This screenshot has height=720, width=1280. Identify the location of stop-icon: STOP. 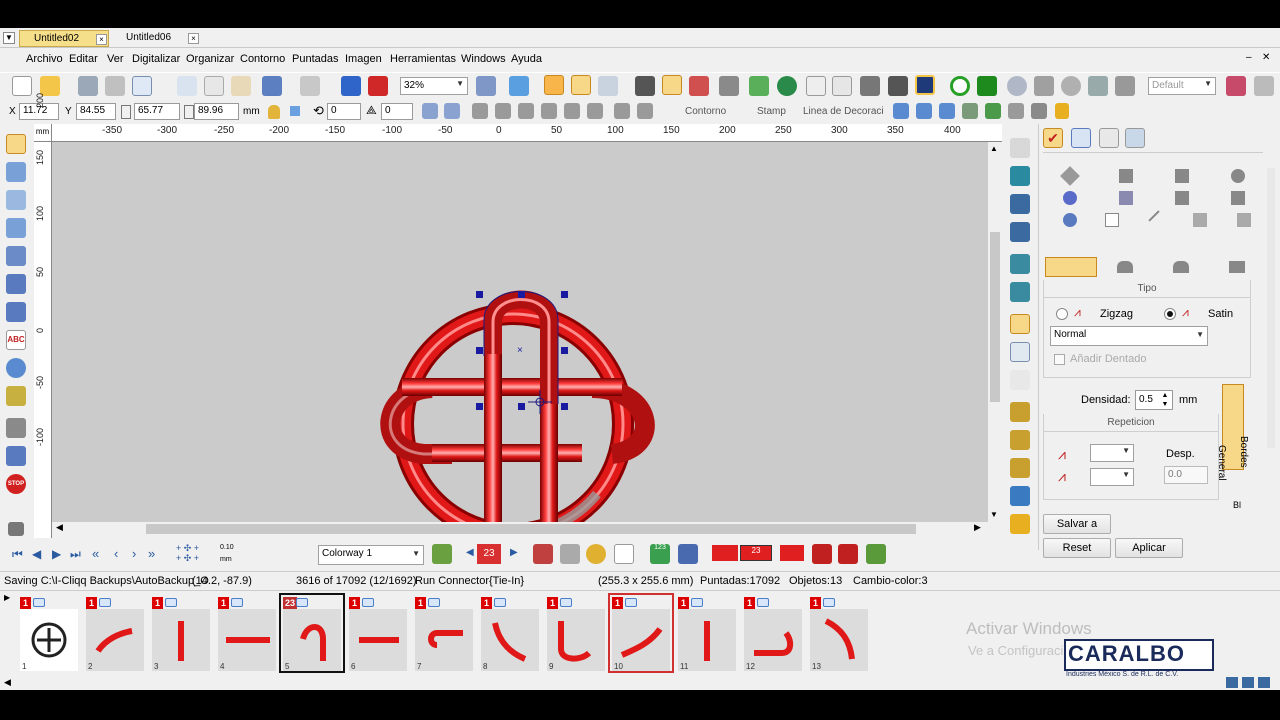
(16, 484).